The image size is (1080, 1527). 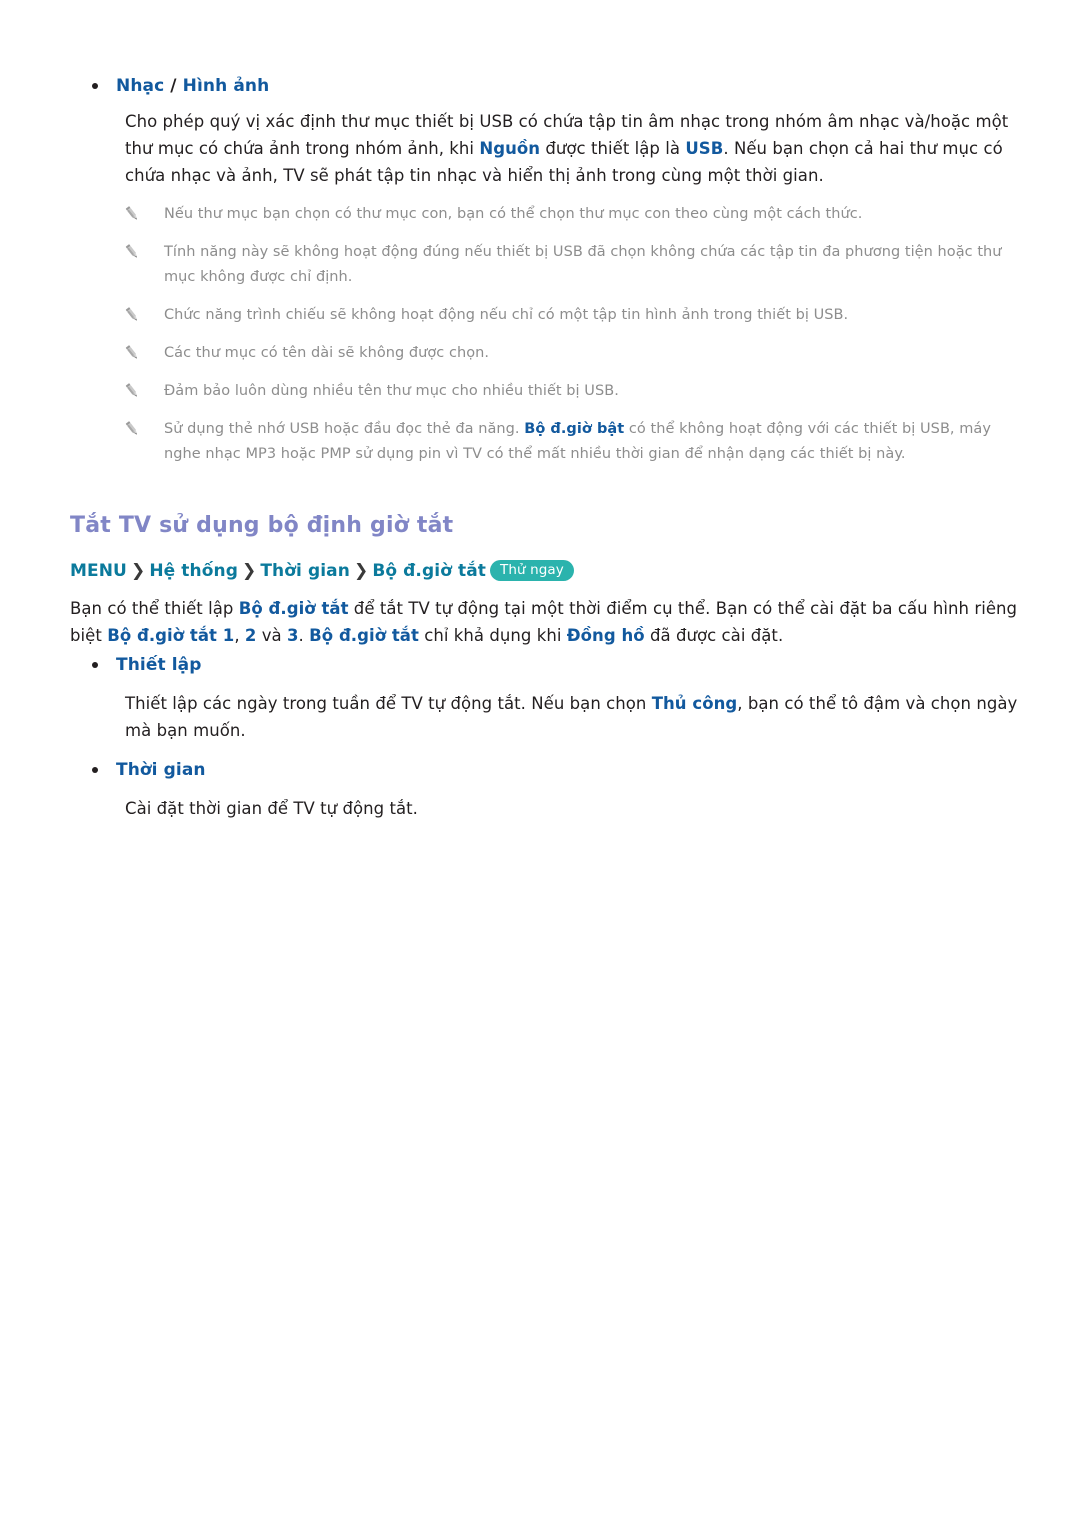 I want to click on thoi-gian-text: Cài đặt thời gian để TV tự động tắt., so click(x=271, y=808).